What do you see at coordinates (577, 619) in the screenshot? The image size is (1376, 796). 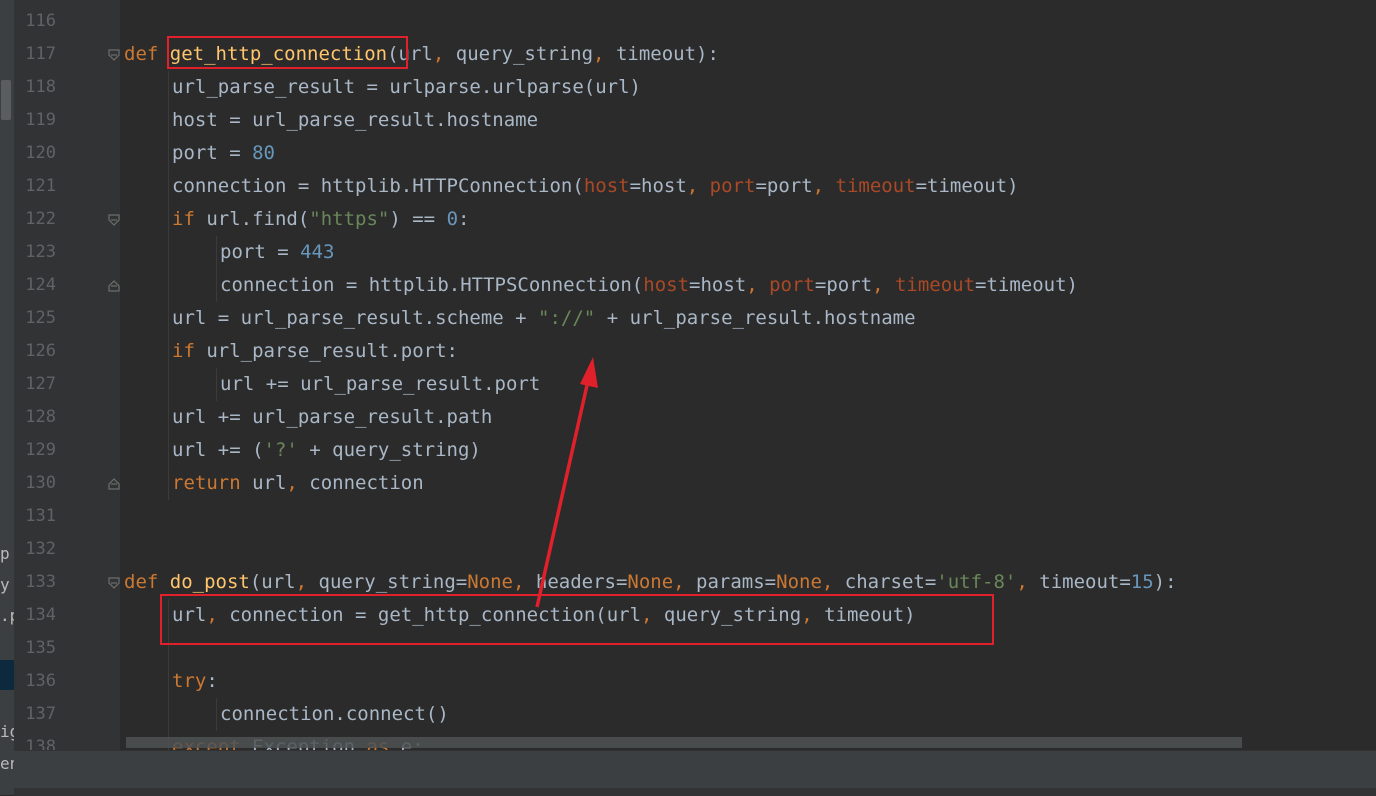 I see `highlight-function-call` at bounding box center [577, 619].